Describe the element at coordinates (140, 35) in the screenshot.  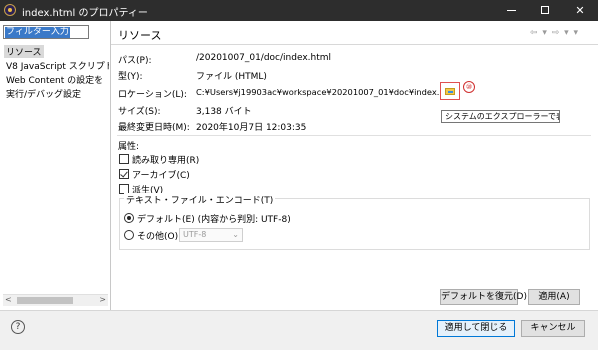
I see `page-title: リソース` at that location.